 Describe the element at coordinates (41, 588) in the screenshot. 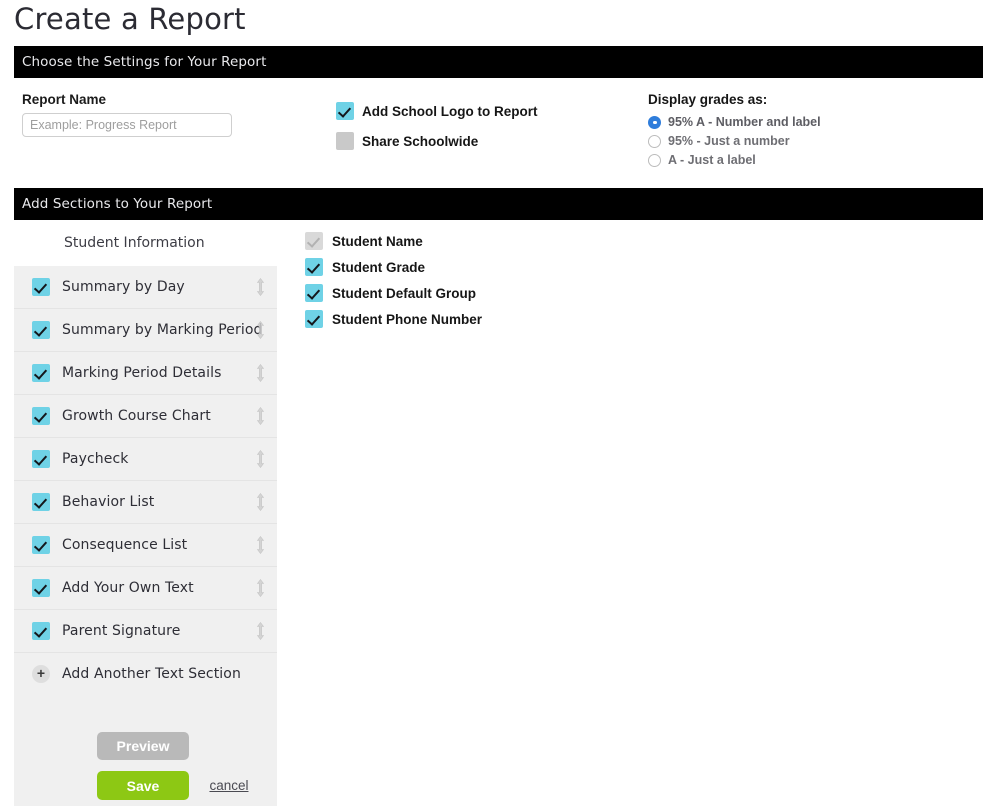

I see `checkbox-add-your-own-text-icon` at that location.